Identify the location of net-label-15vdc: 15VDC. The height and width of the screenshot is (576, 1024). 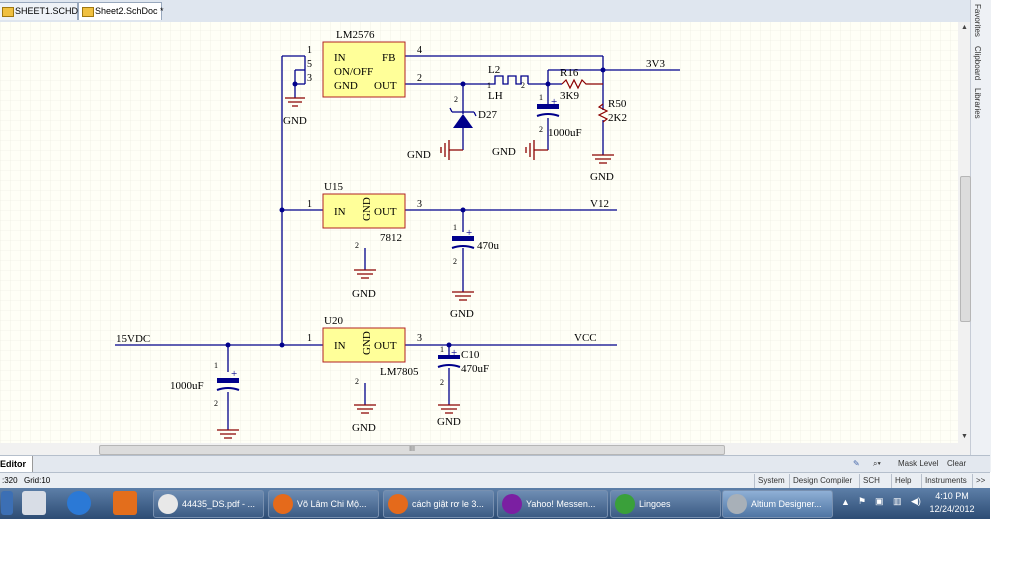
(133, 339).